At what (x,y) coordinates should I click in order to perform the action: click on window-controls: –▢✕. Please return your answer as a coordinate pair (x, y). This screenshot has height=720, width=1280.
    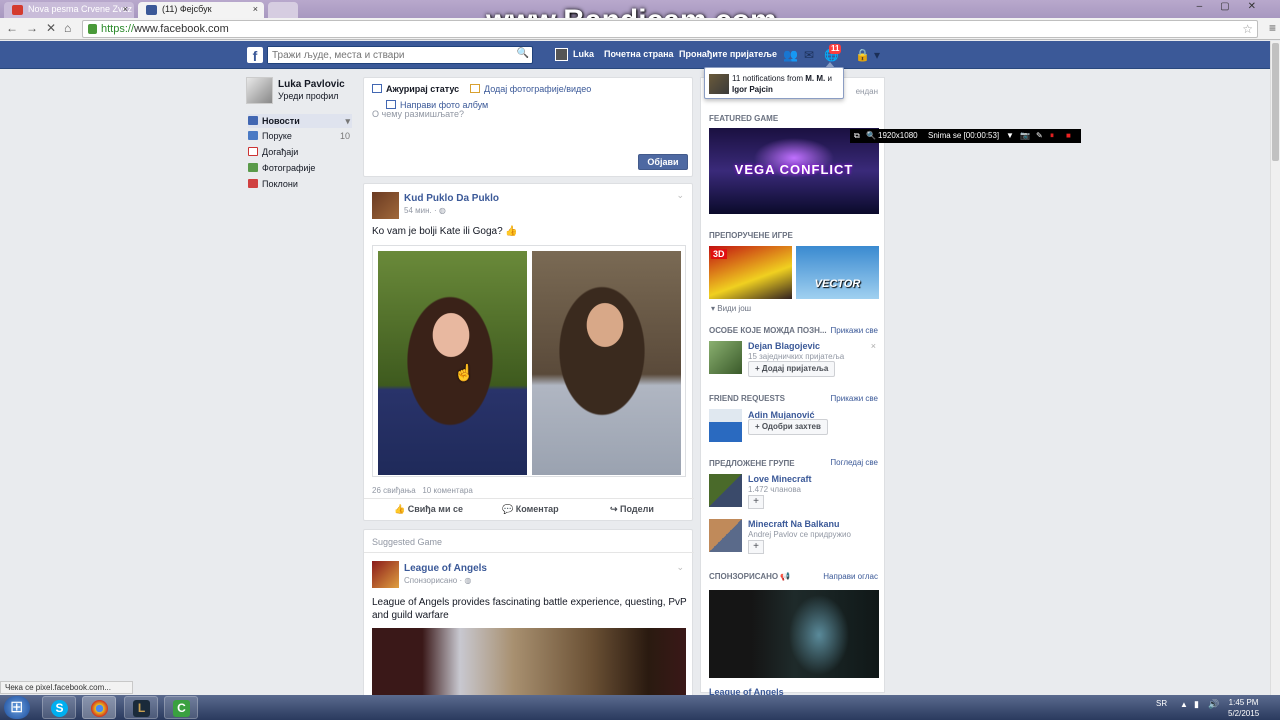
    Looking at the image, I should click on (1235, 6).